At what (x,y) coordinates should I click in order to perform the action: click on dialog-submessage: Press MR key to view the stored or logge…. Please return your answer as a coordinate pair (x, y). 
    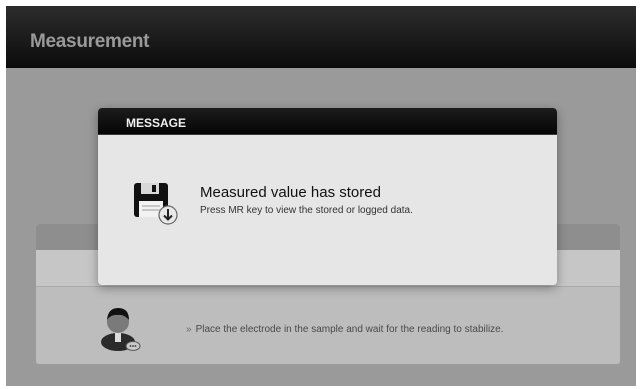
    Looking at the image, I should click on (306, 210).